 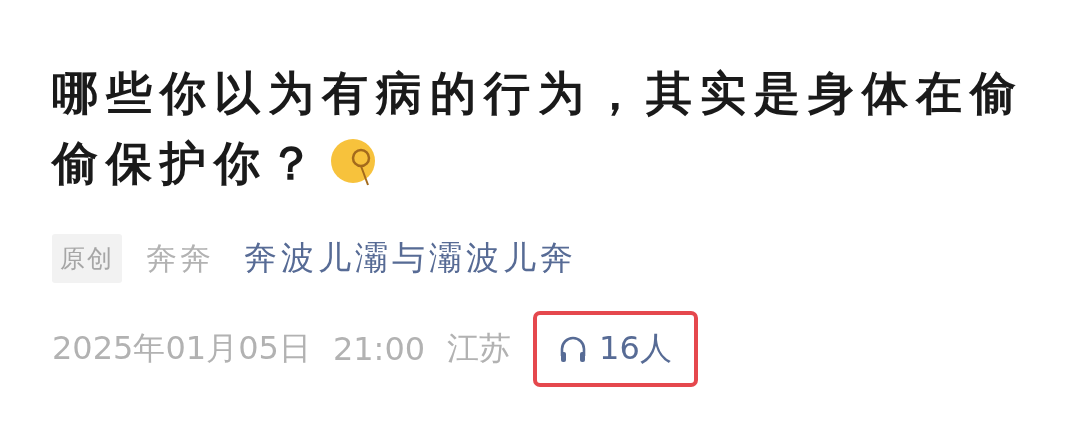 I want to click on publish-date: 2025年01月05日, so click(x=181, y=348).